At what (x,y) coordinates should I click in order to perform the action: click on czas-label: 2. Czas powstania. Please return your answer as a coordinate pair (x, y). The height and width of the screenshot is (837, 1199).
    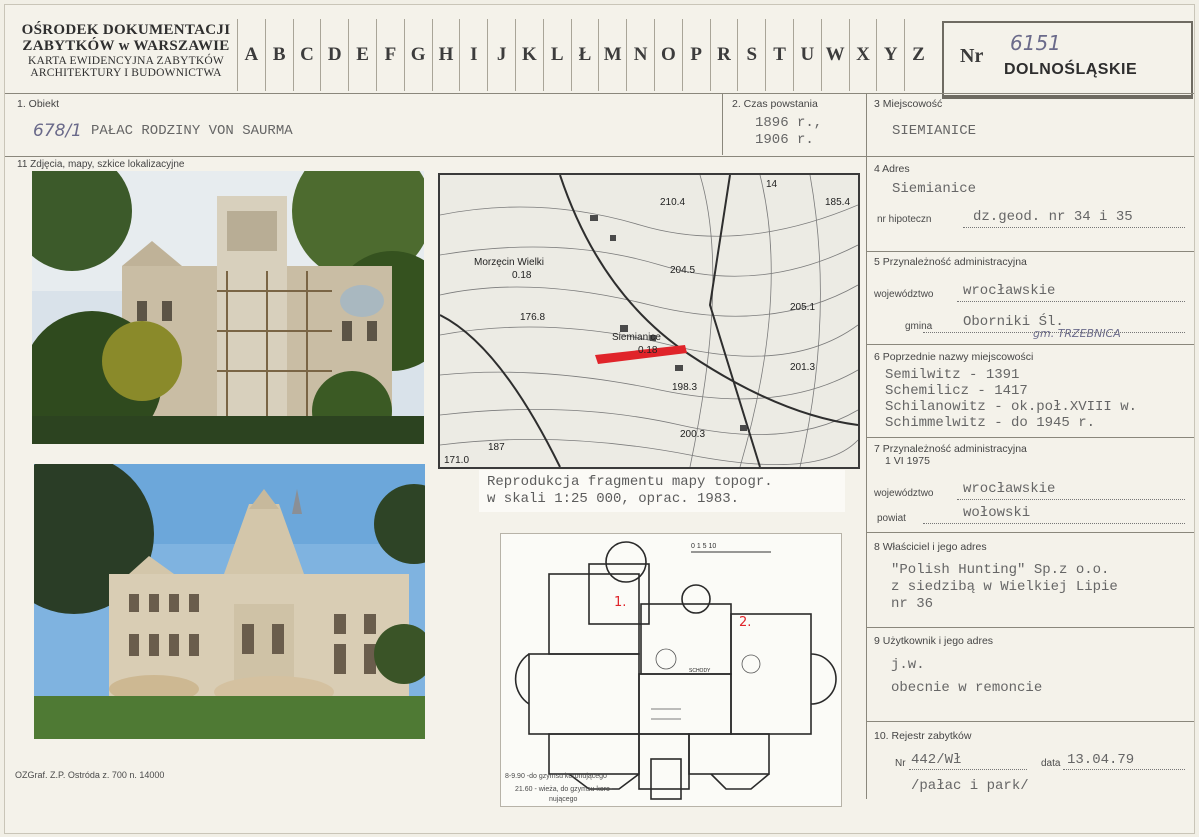
    Looking at the image, I should click on (775, 104).